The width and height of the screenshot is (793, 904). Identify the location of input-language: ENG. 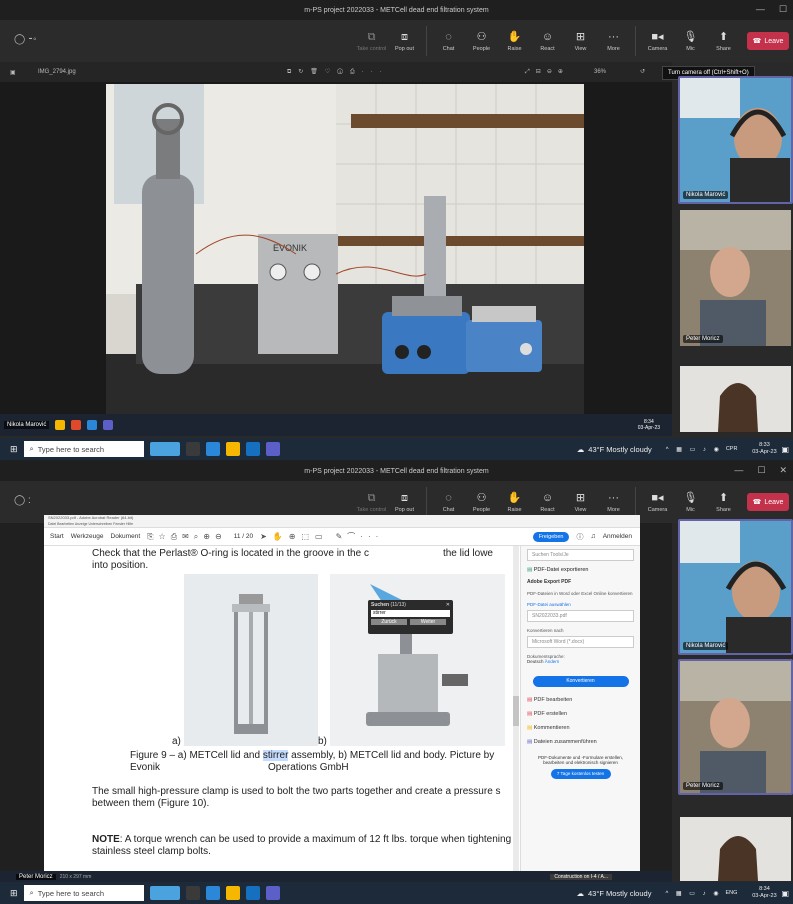
(732, 893).